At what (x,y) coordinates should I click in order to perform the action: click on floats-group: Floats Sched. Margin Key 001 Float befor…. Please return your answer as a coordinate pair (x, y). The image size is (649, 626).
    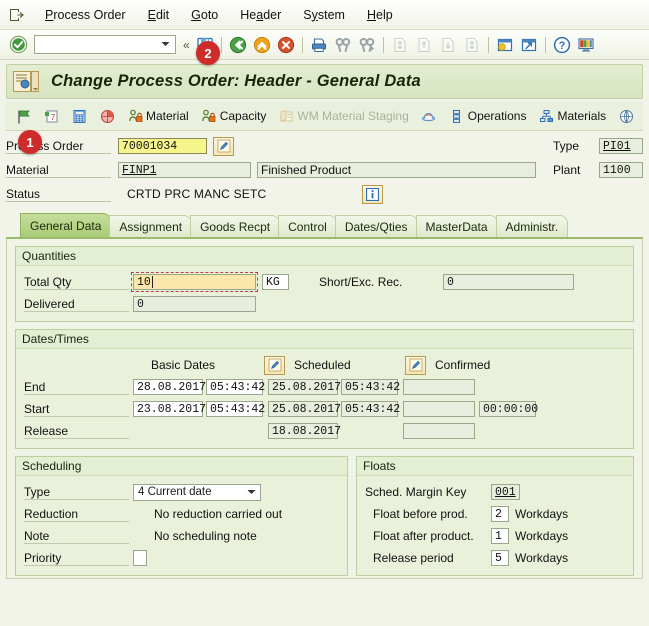
    Looking at the image, I should click on (495, 516).